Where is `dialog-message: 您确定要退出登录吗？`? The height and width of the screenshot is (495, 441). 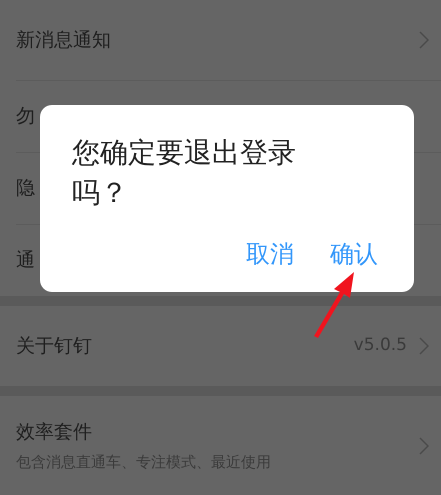
dialog-message: 您确定要退出登录吗？ is located at coordinates (184, 173).